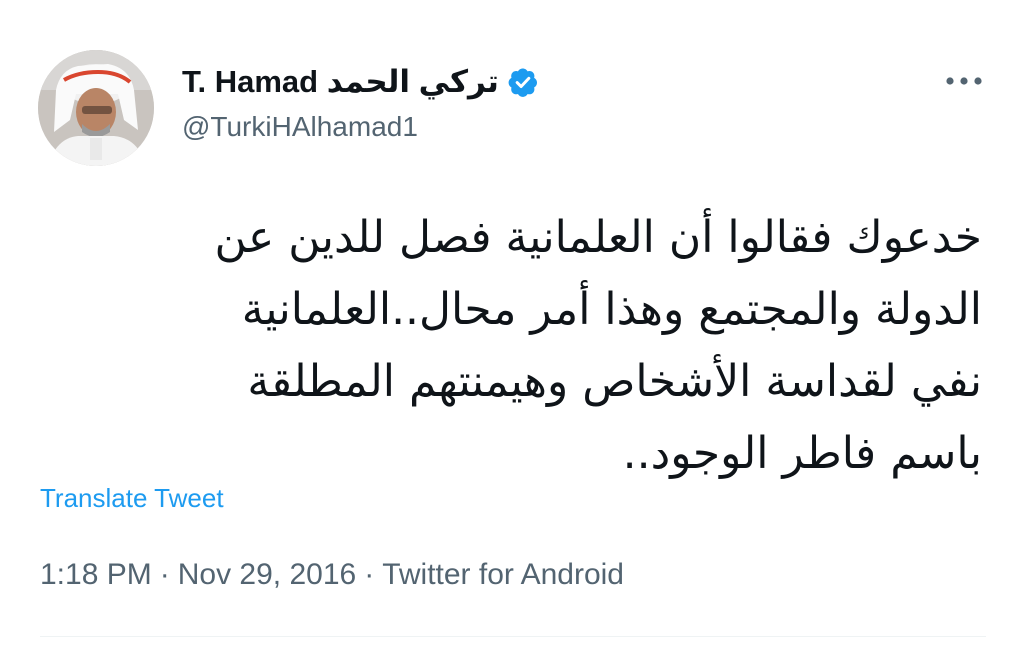 The height and width of the screenshot is (654, 1024). I want to click on tweet-line: الدولة والمجتمع وهذا أمر محال..العلمانية, so click(611, 309).